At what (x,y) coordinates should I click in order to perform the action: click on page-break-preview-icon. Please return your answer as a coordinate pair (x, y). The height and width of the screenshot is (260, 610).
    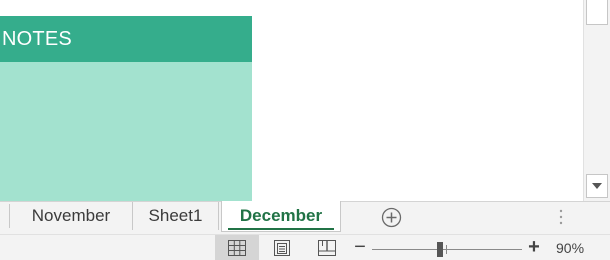
    Looking at the image, I should click on (327, 248).